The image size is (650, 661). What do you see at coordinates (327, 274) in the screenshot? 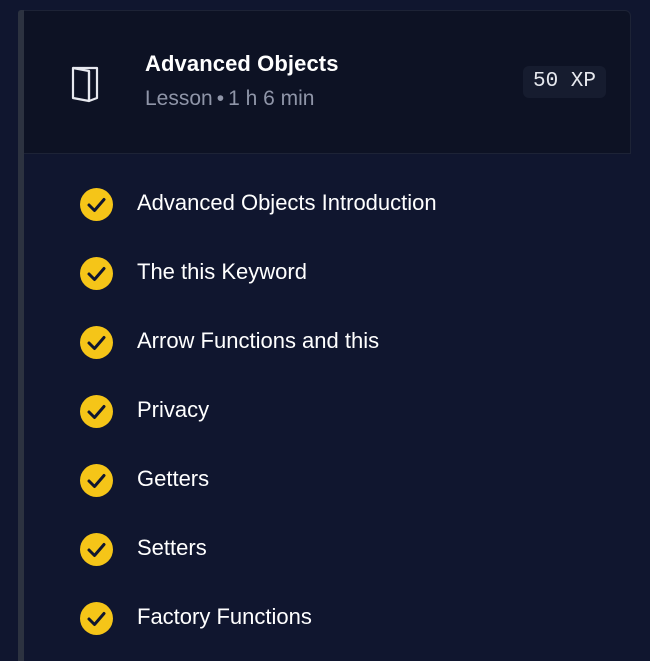
I see `list-item: The this Keyword` at bounding box center [327, 274].